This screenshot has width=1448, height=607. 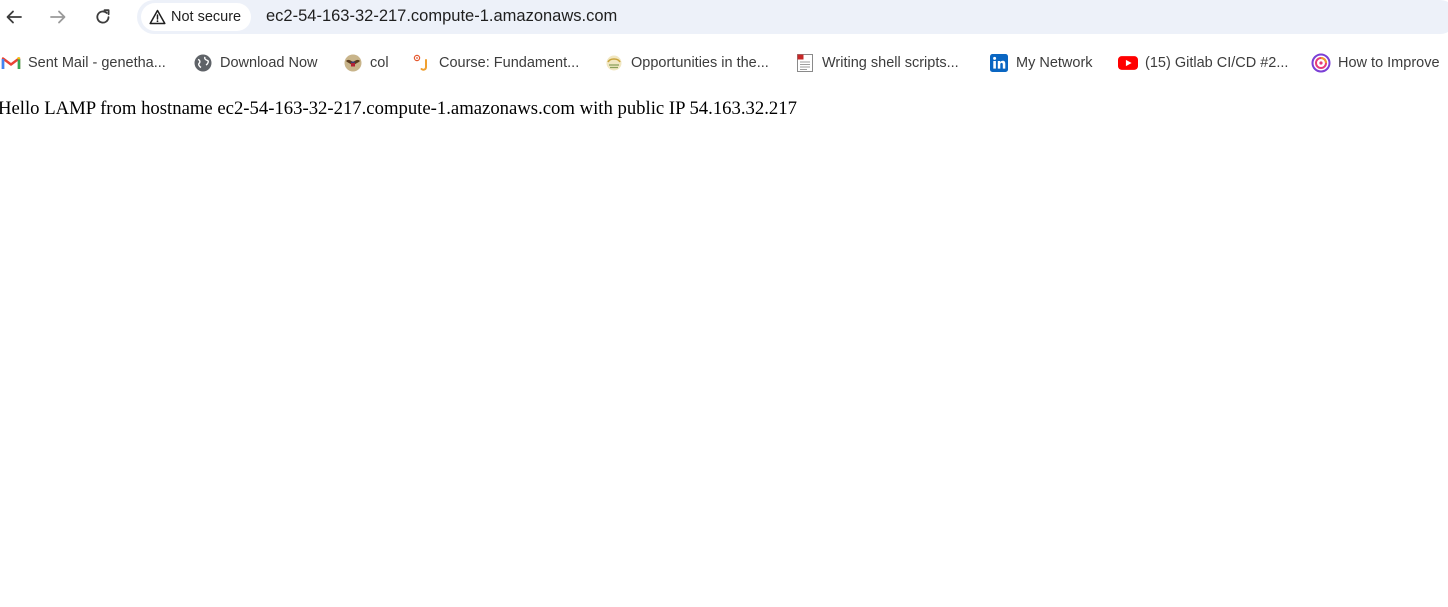 What do you see at coordinates (1321, 63) in the screenshot?
I see `swirl-icon` at bounding box center [1321, 63].